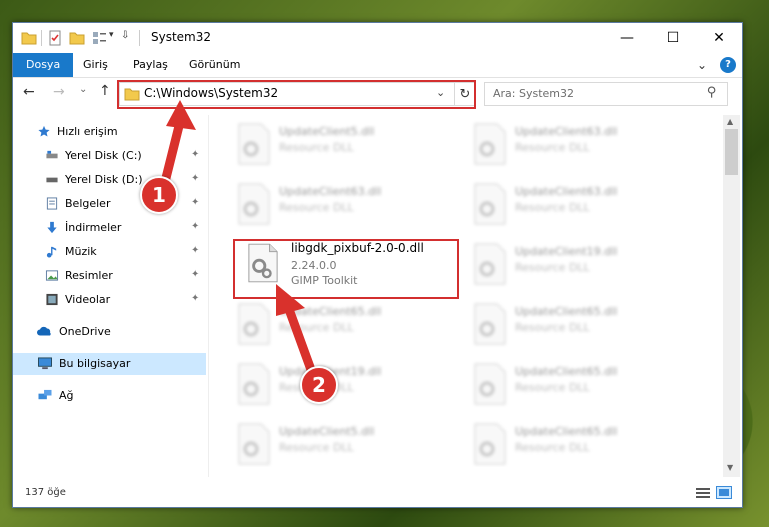  What do you see at coordinates (730, 467) in the screenshot?
I see `scroll-down-icon: ▼` at bounding box center [730, 467].